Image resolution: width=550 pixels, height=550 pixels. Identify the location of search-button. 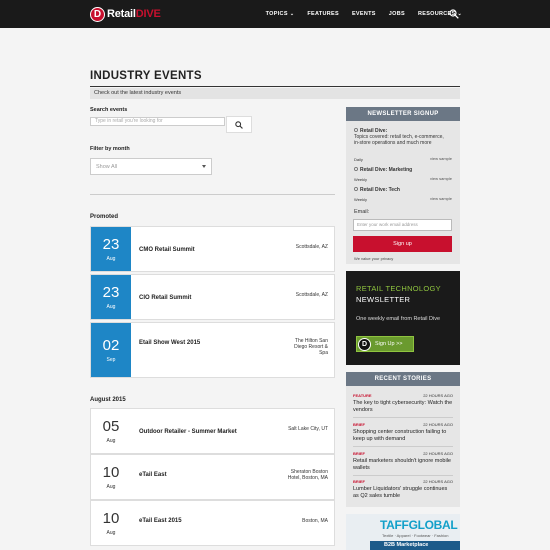
(239, 124).